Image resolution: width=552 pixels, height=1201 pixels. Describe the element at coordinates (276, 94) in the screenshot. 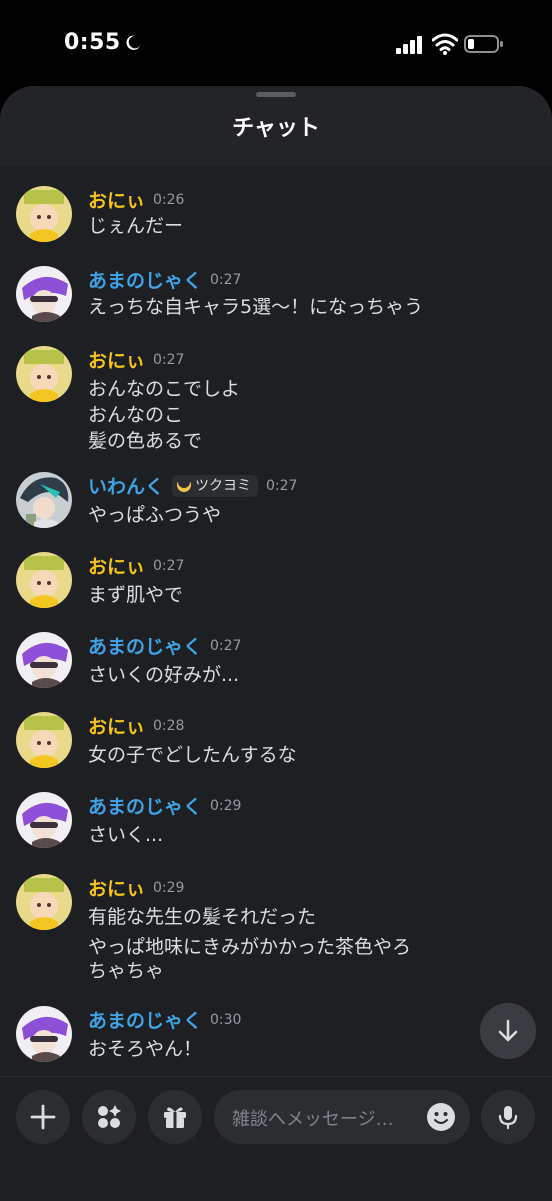

I see `drag-handle` at that location.